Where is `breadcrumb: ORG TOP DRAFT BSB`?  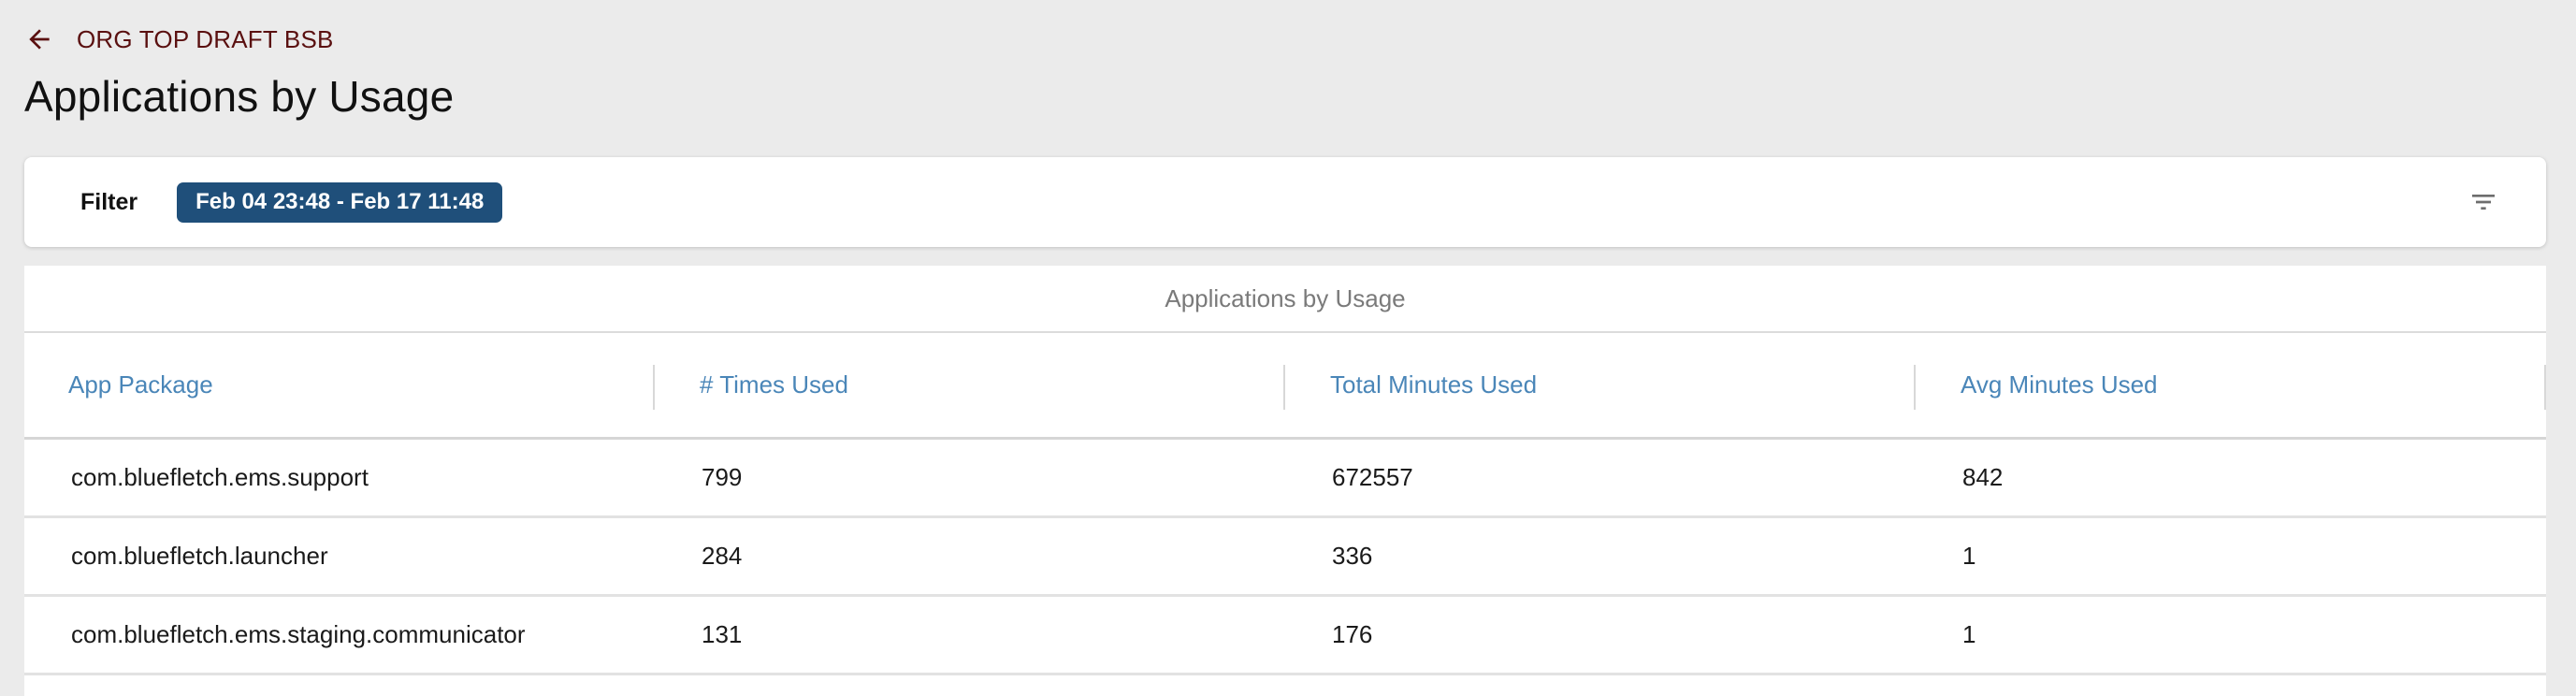
breadcrumb: ORG TOP DRAFT BSB is located at coordinates (179, 39).